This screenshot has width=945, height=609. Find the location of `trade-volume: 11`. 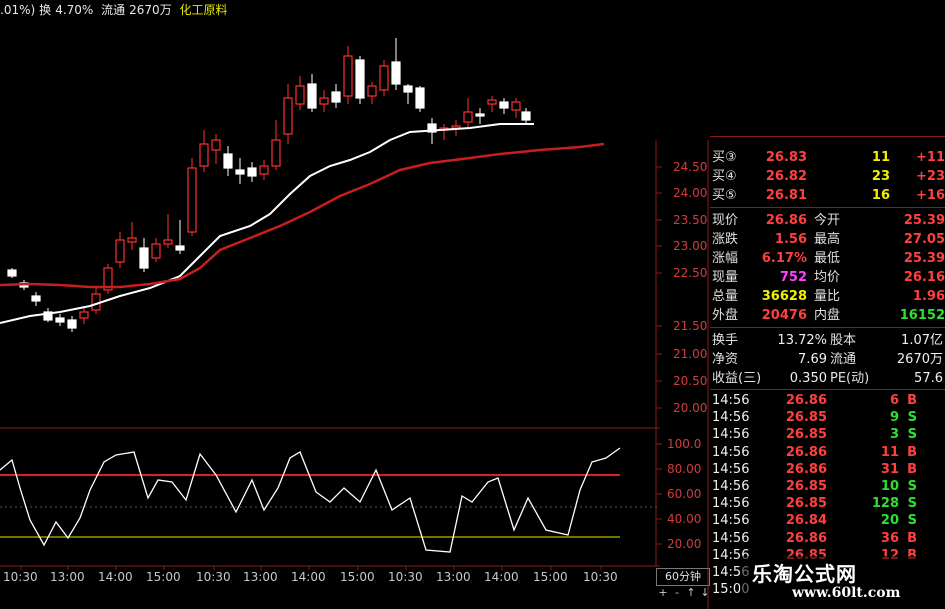

trade-volume: 11 is located at coordinates (889, 452).